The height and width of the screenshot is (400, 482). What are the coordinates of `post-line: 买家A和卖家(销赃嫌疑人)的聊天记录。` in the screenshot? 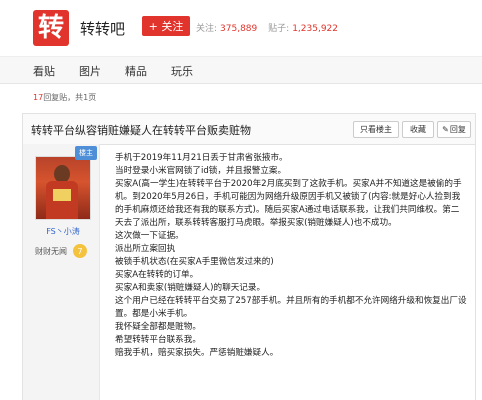 It's located at (190, 288).